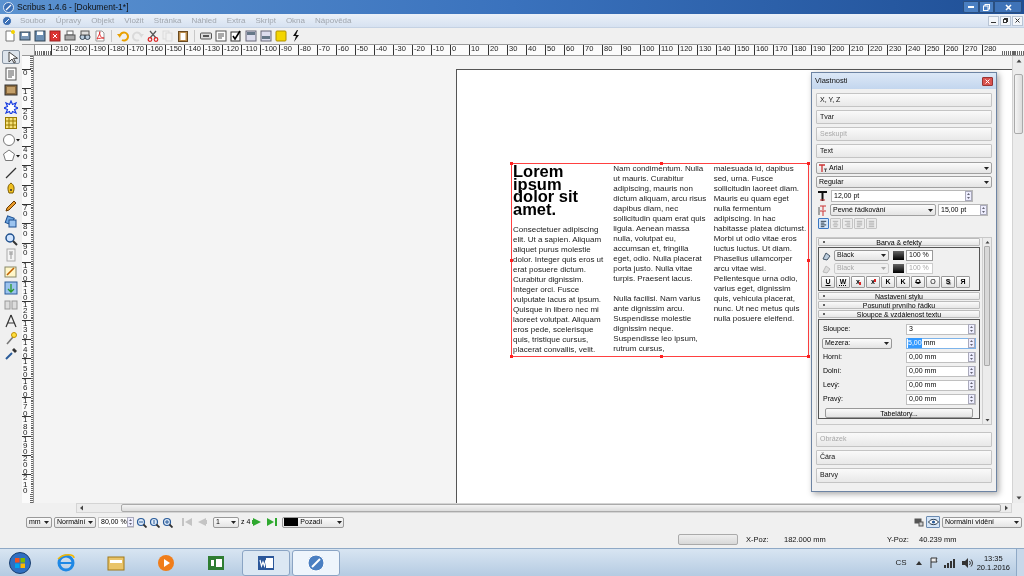  Describe the element at coordinates (25, 36) in the screenshot. I see `open-document-icon` at that location.